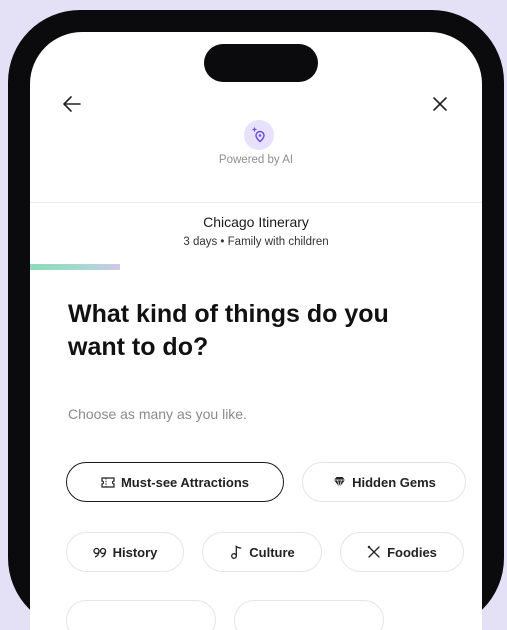 This screenshot has height=630, width=507. Describe the element at coordinates (412, 552) in the screenshot. I see `chip-label: Foodies` at that location.